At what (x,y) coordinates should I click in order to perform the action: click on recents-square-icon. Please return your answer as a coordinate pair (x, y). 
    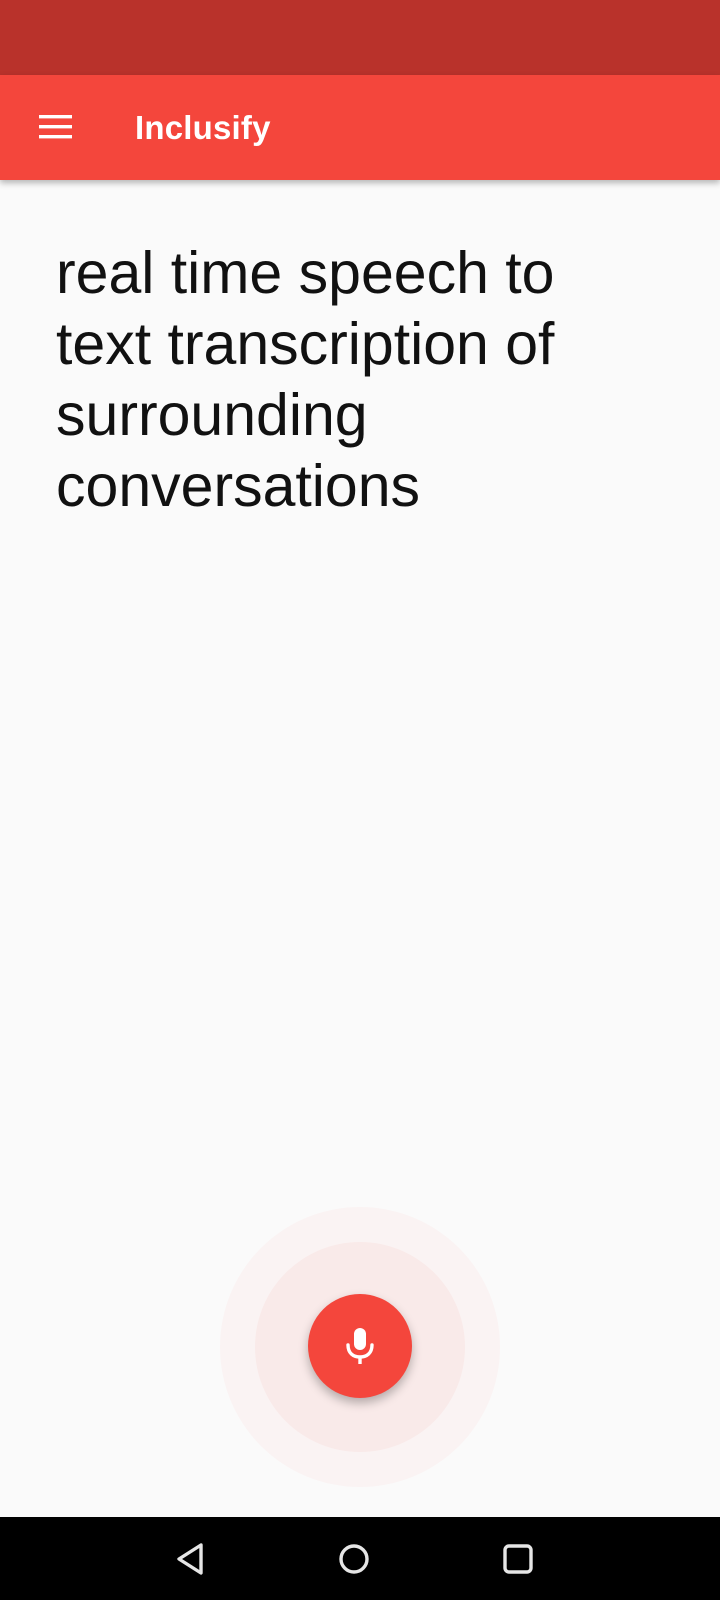
    Looking at the image, I should click on (518, 1559).